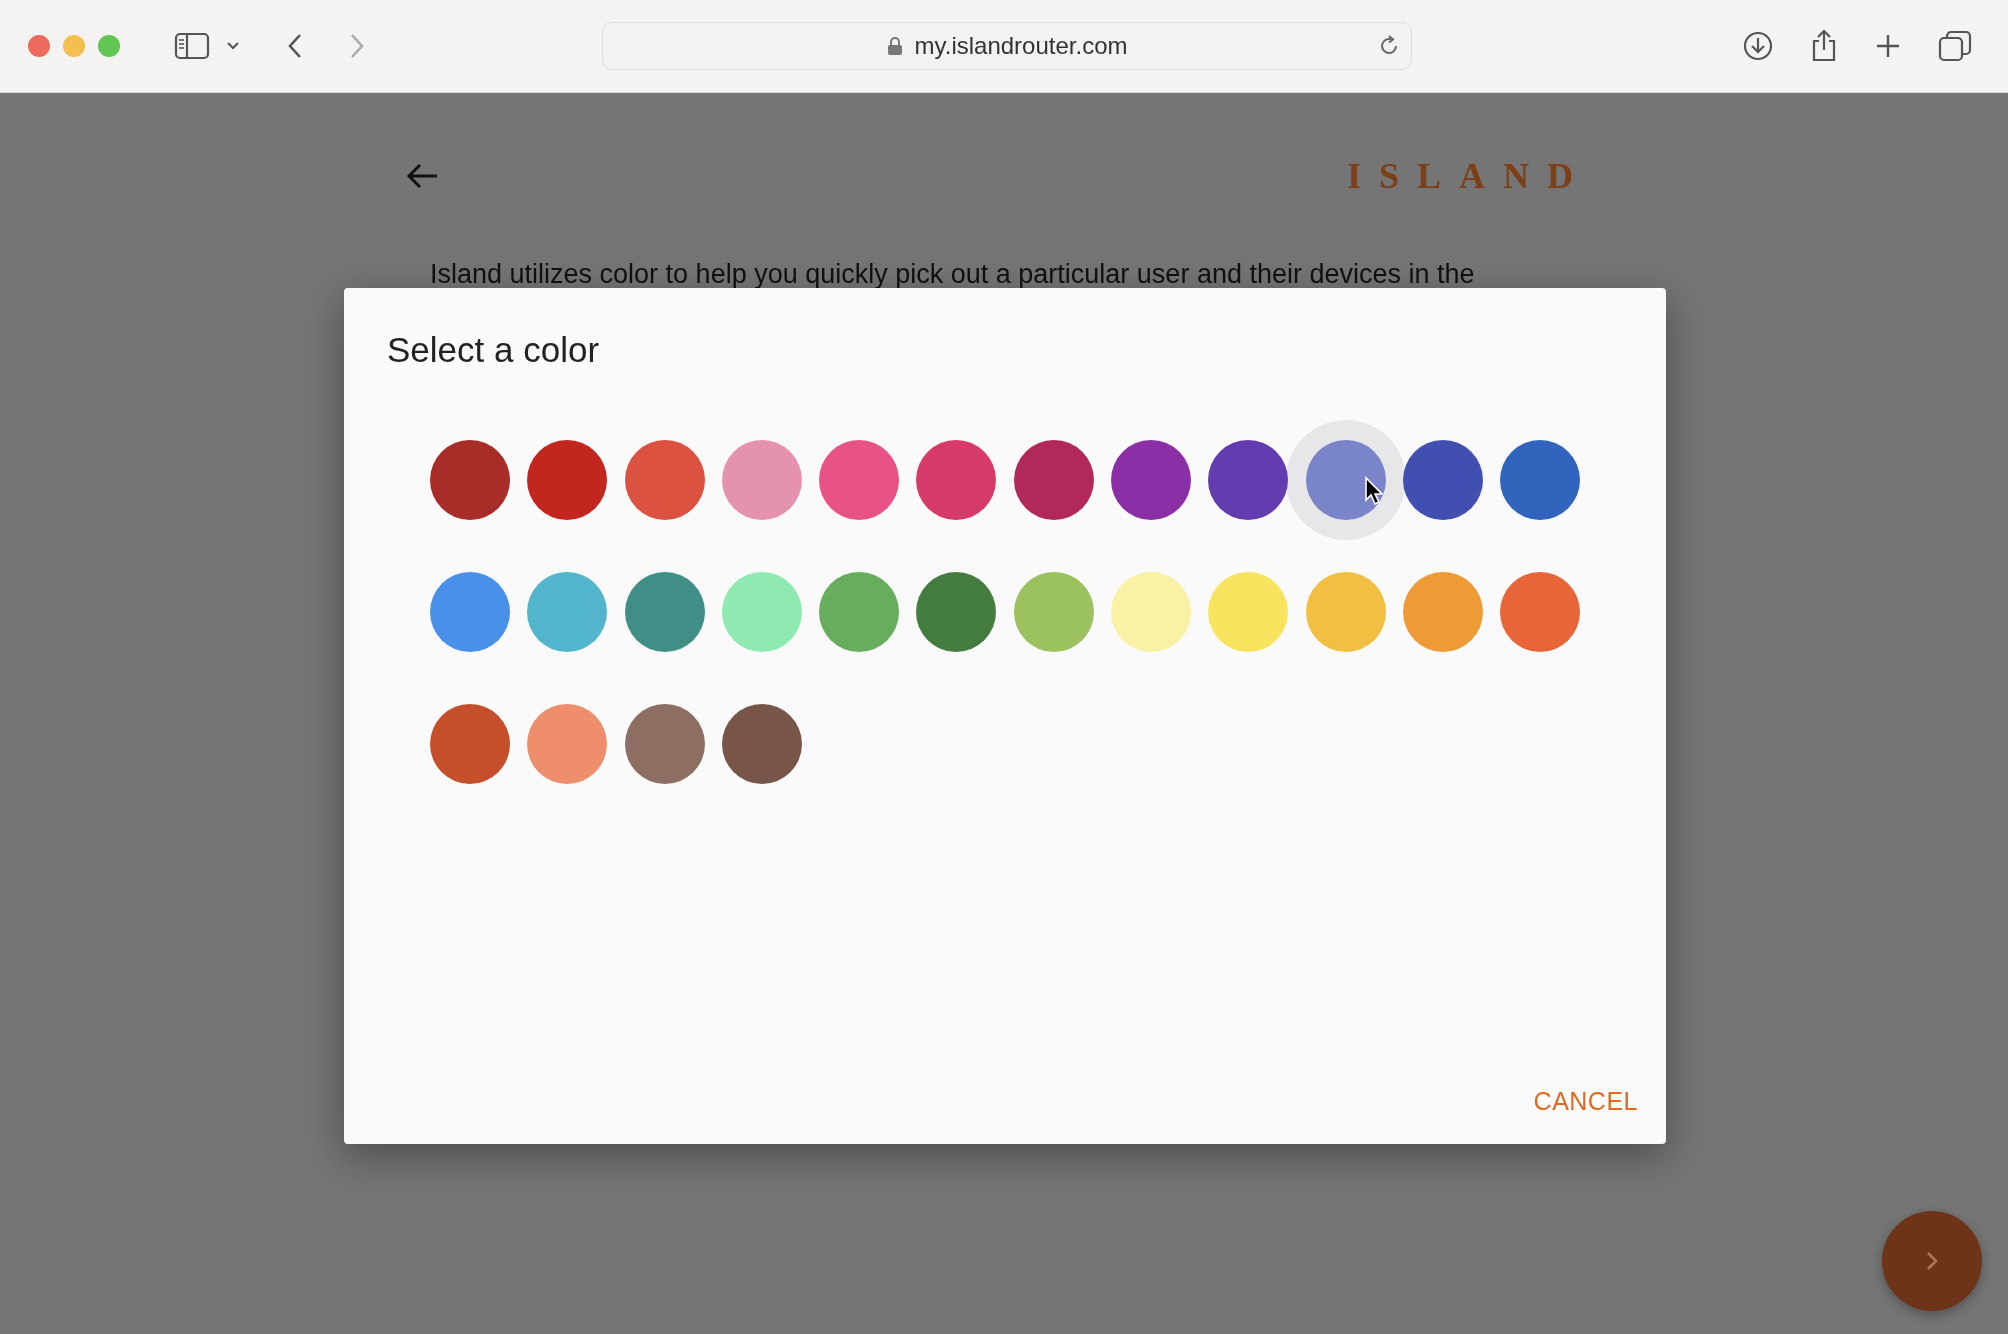 The height and width of the screenshot is (1334, 2008). Describe the element at coordinates (233, 46) in the screenshot. I see `chevron-down-icon` at that location.